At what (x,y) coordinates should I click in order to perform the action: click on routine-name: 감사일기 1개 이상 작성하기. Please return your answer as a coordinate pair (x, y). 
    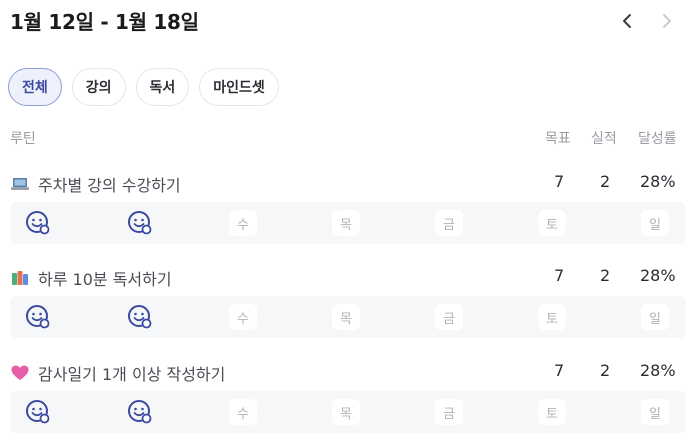
    Looking at the image, I should click on (132, 374).